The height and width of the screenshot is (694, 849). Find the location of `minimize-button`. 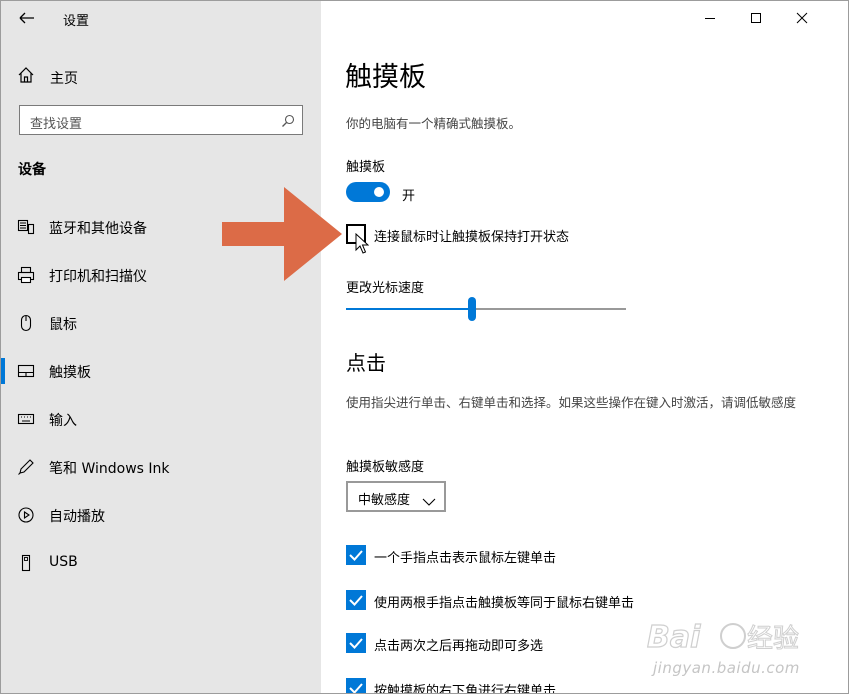

minimize-button is located at coordinates (710, 18).